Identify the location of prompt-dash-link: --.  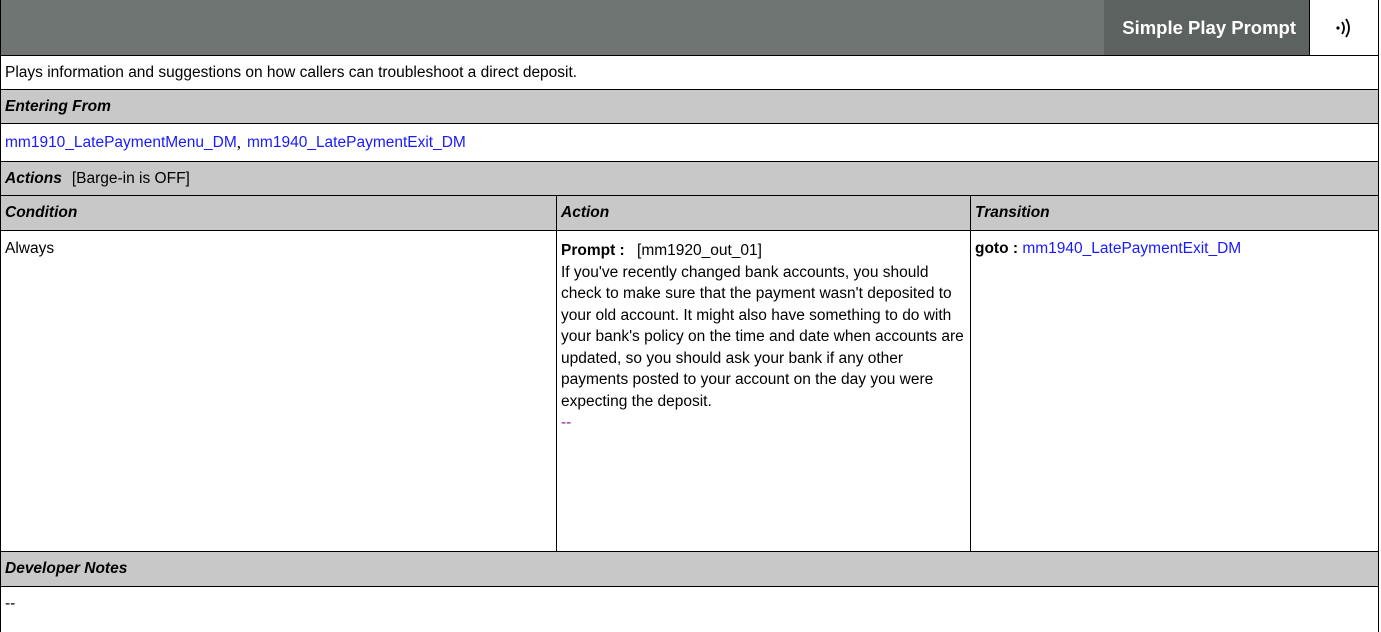
(763, 423).